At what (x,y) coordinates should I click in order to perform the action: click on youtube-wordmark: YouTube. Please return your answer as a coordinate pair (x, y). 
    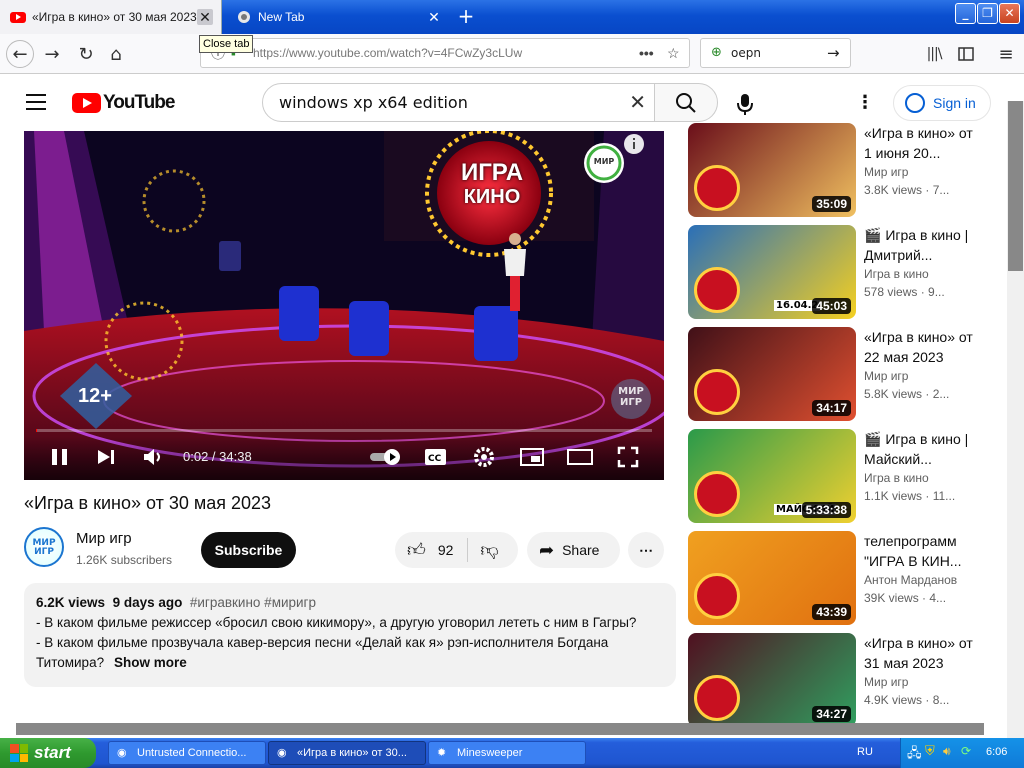
    Looking at the image, I should click on (139, 102).